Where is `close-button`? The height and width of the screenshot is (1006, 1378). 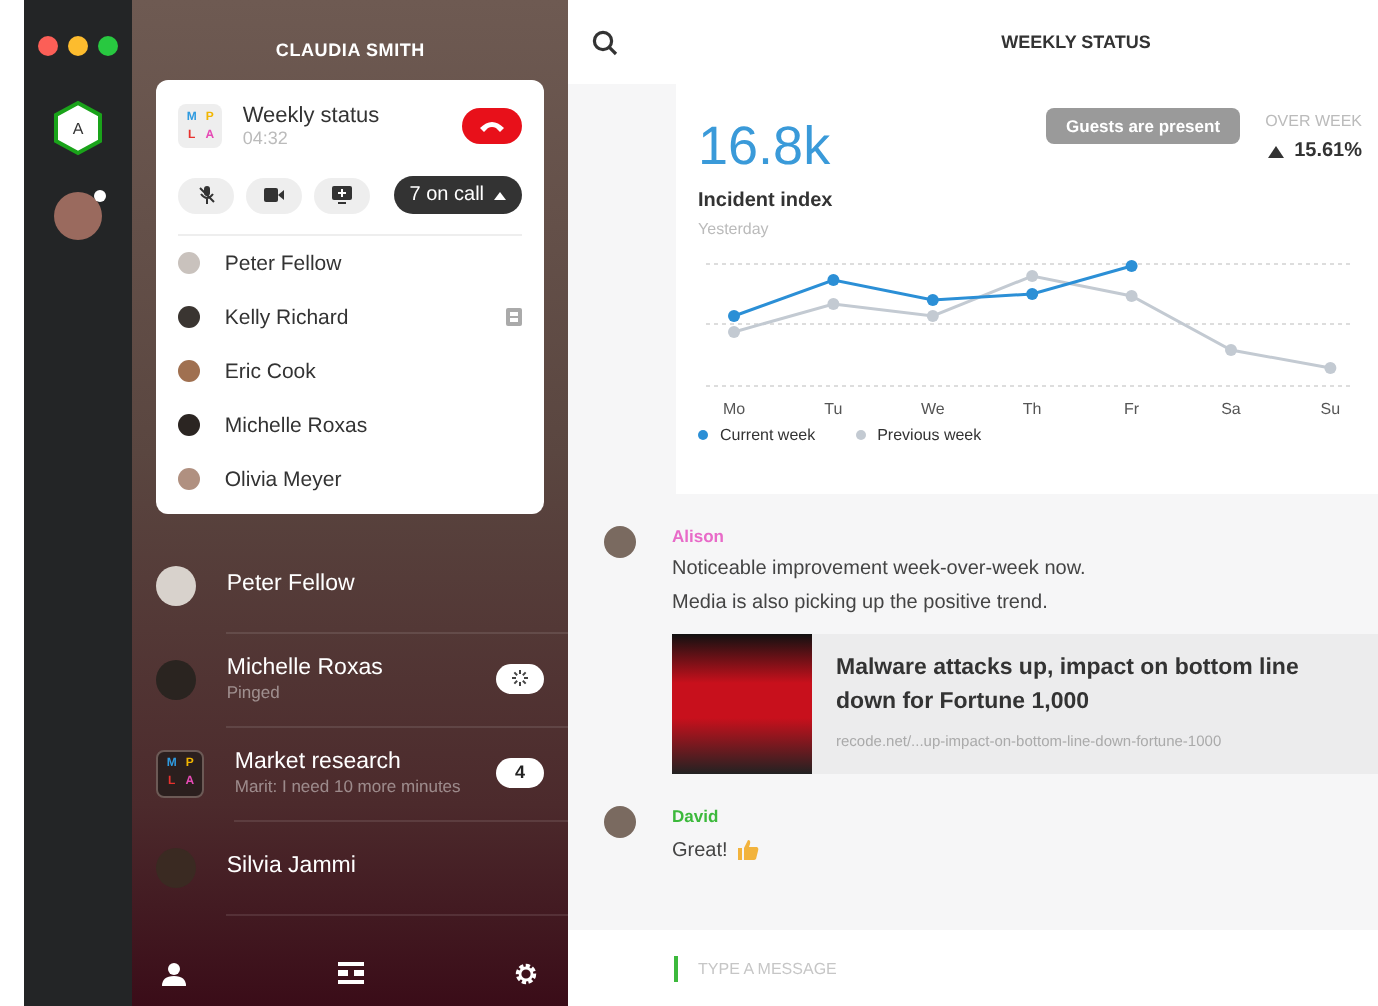
close-button is located at coordinates (48, 46).